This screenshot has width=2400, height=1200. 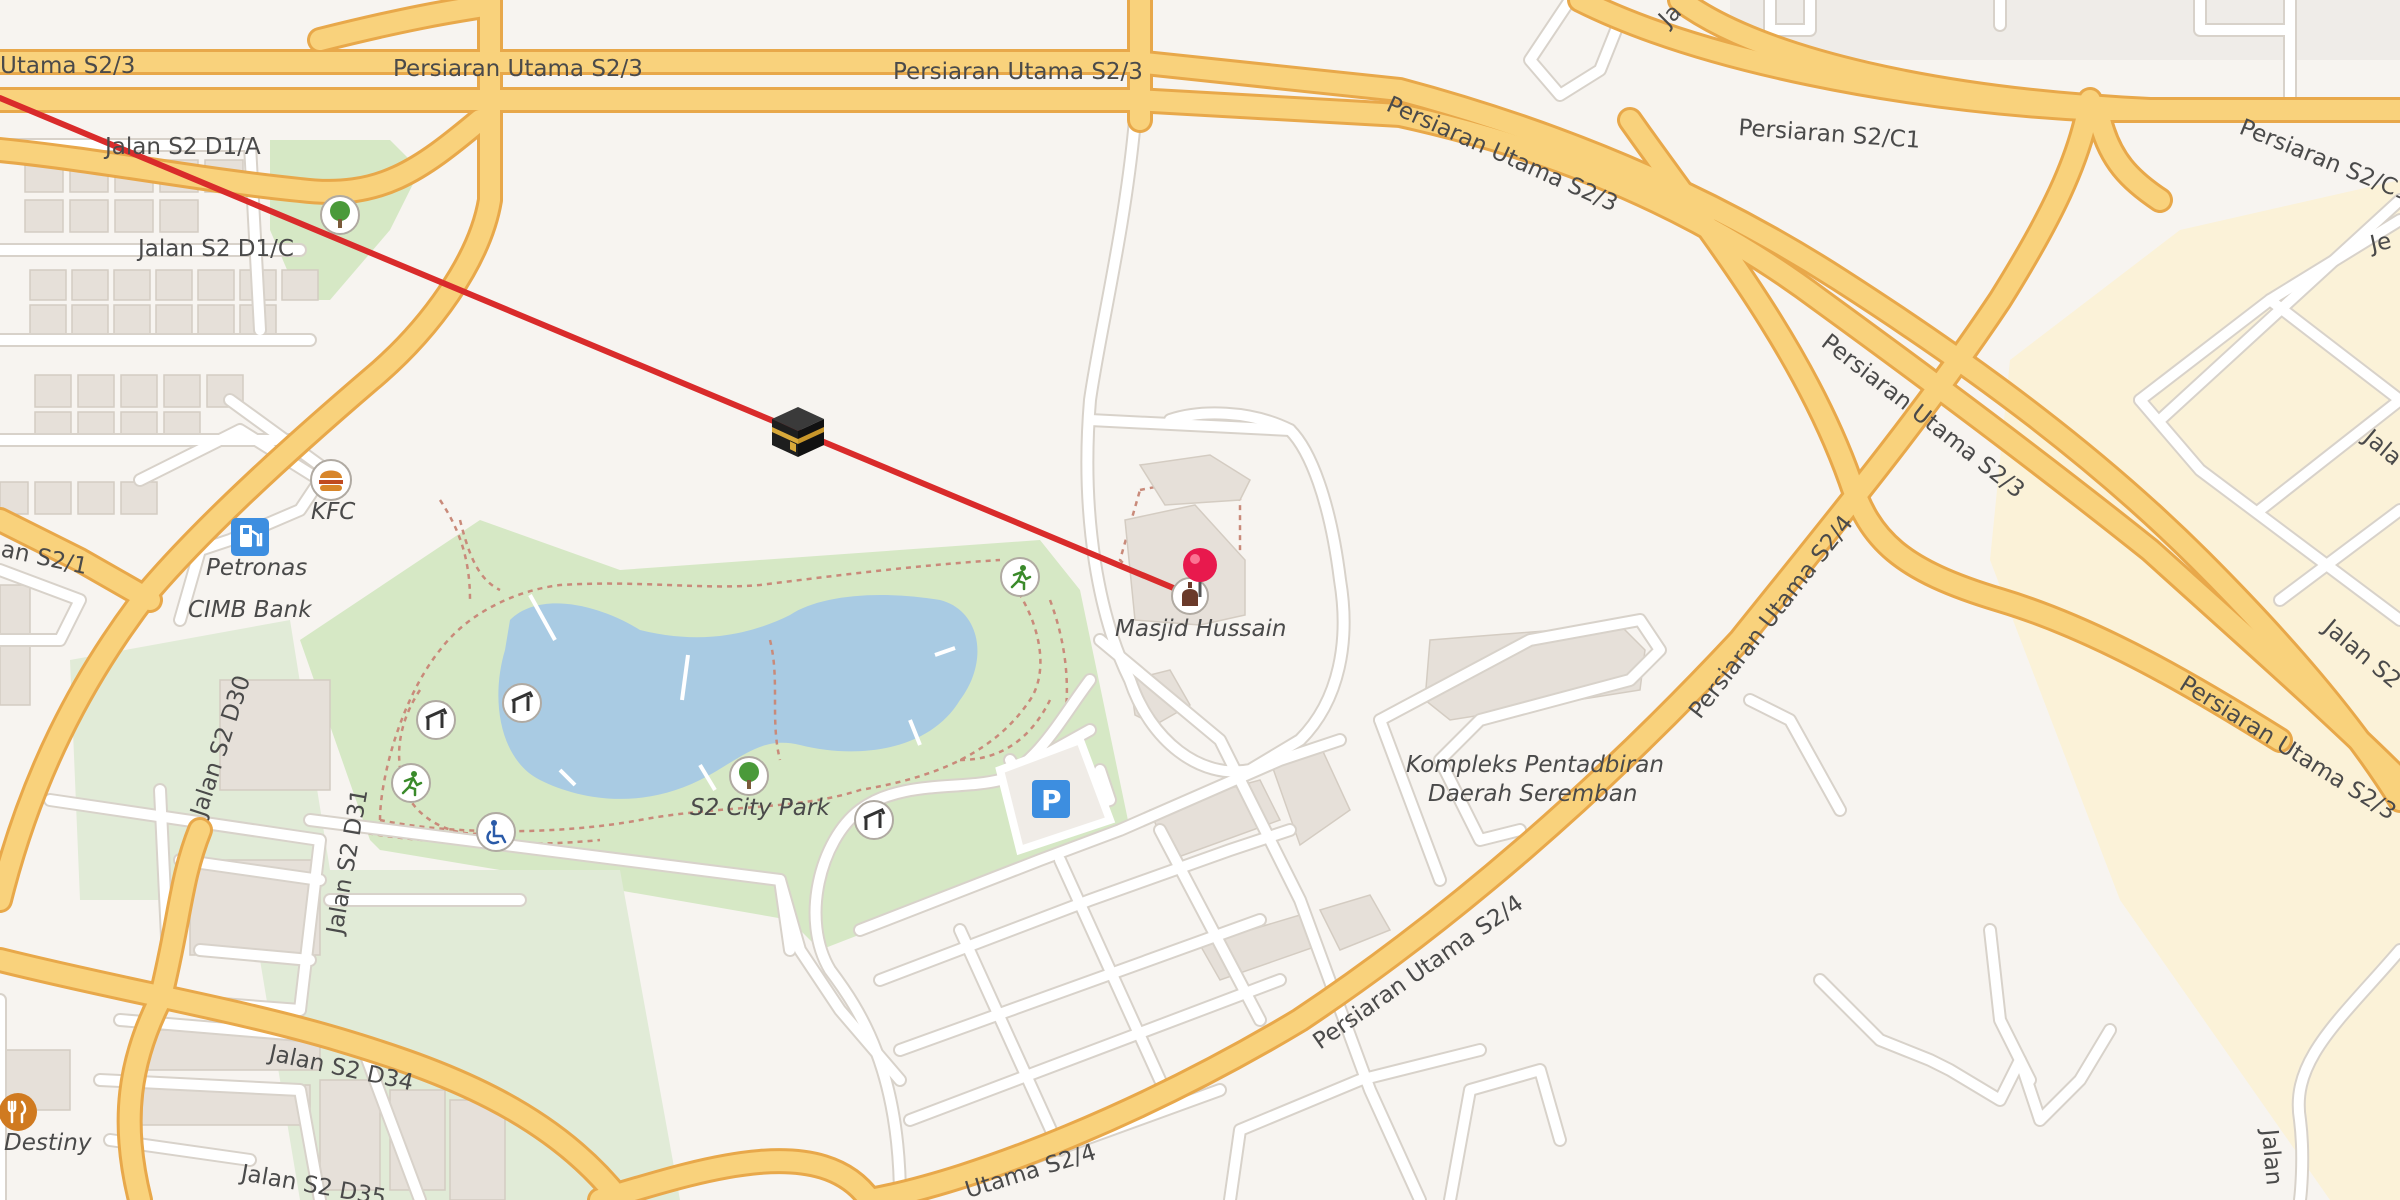 What do you see at coordinates (256, 568) in the screenshot?
I see `poi-label-petronas: Petronas` at bounding box center [256, 568].